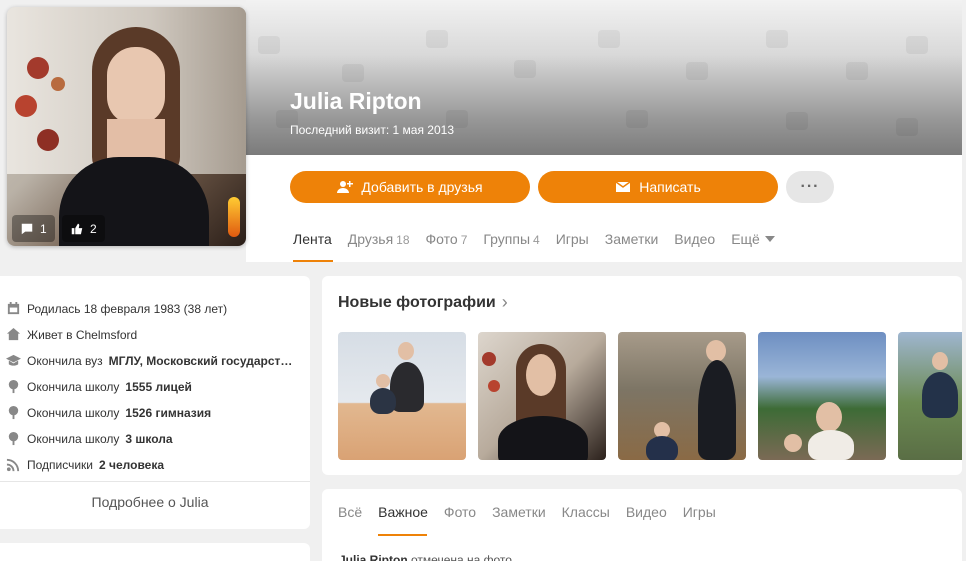  What do you see at coordinates (33, 228) in the screenshot?
I see `avatar-comments-badge: 1` at bounding box center [33, 228].